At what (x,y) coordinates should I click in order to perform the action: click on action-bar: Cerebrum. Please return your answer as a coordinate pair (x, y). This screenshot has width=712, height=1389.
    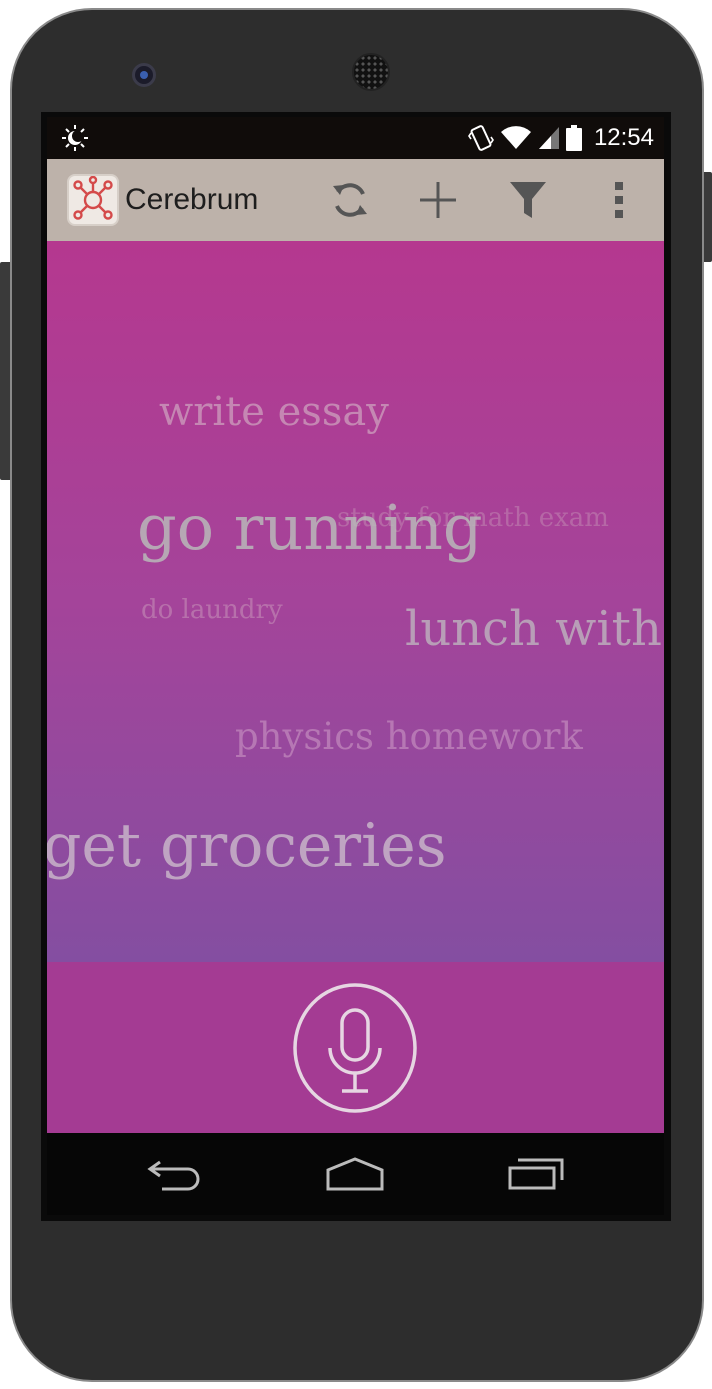
    Looking at the image, I should click on (355, 200).